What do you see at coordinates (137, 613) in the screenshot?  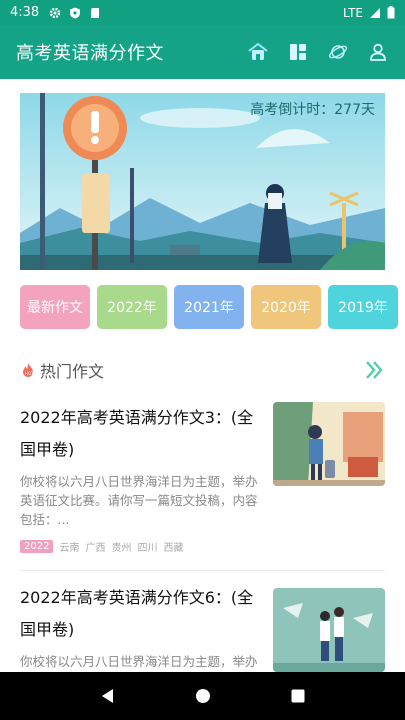 I see `article-title: 2022年高考英语满分作文6：(全国甲卷)` at bounding box center [137, 613].